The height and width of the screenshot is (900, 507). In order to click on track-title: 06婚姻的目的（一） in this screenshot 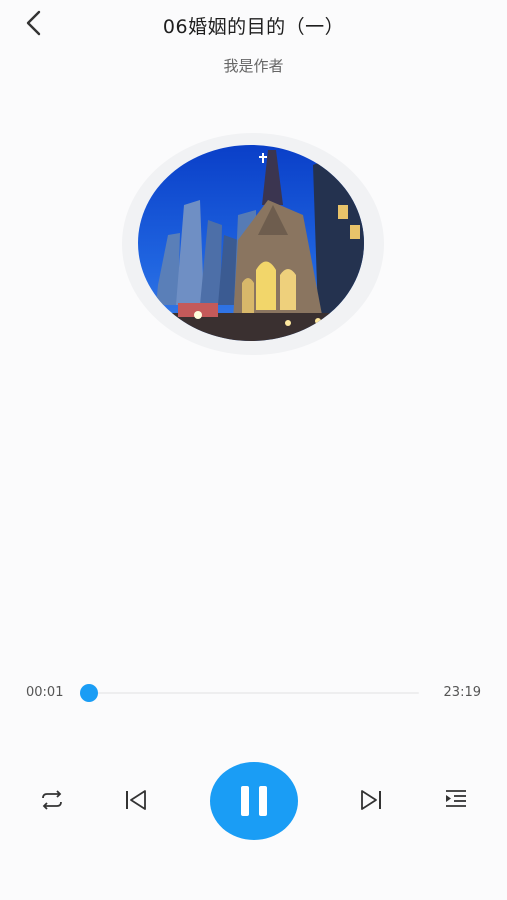, I will do `click(253, 27)`.